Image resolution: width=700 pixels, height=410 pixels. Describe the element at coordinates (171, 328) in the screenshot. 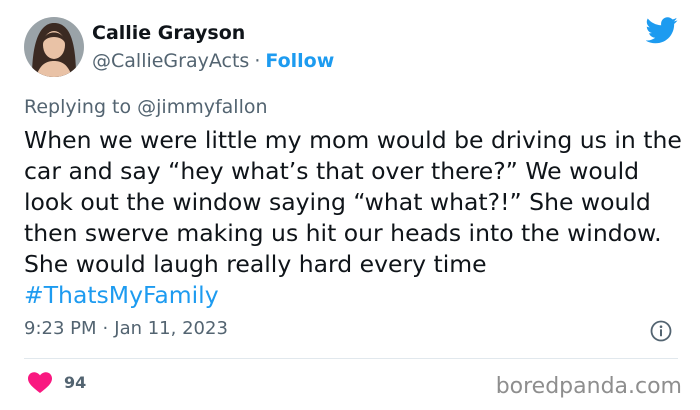

I see `tweet-date: Jan 11, 2023` at that location.